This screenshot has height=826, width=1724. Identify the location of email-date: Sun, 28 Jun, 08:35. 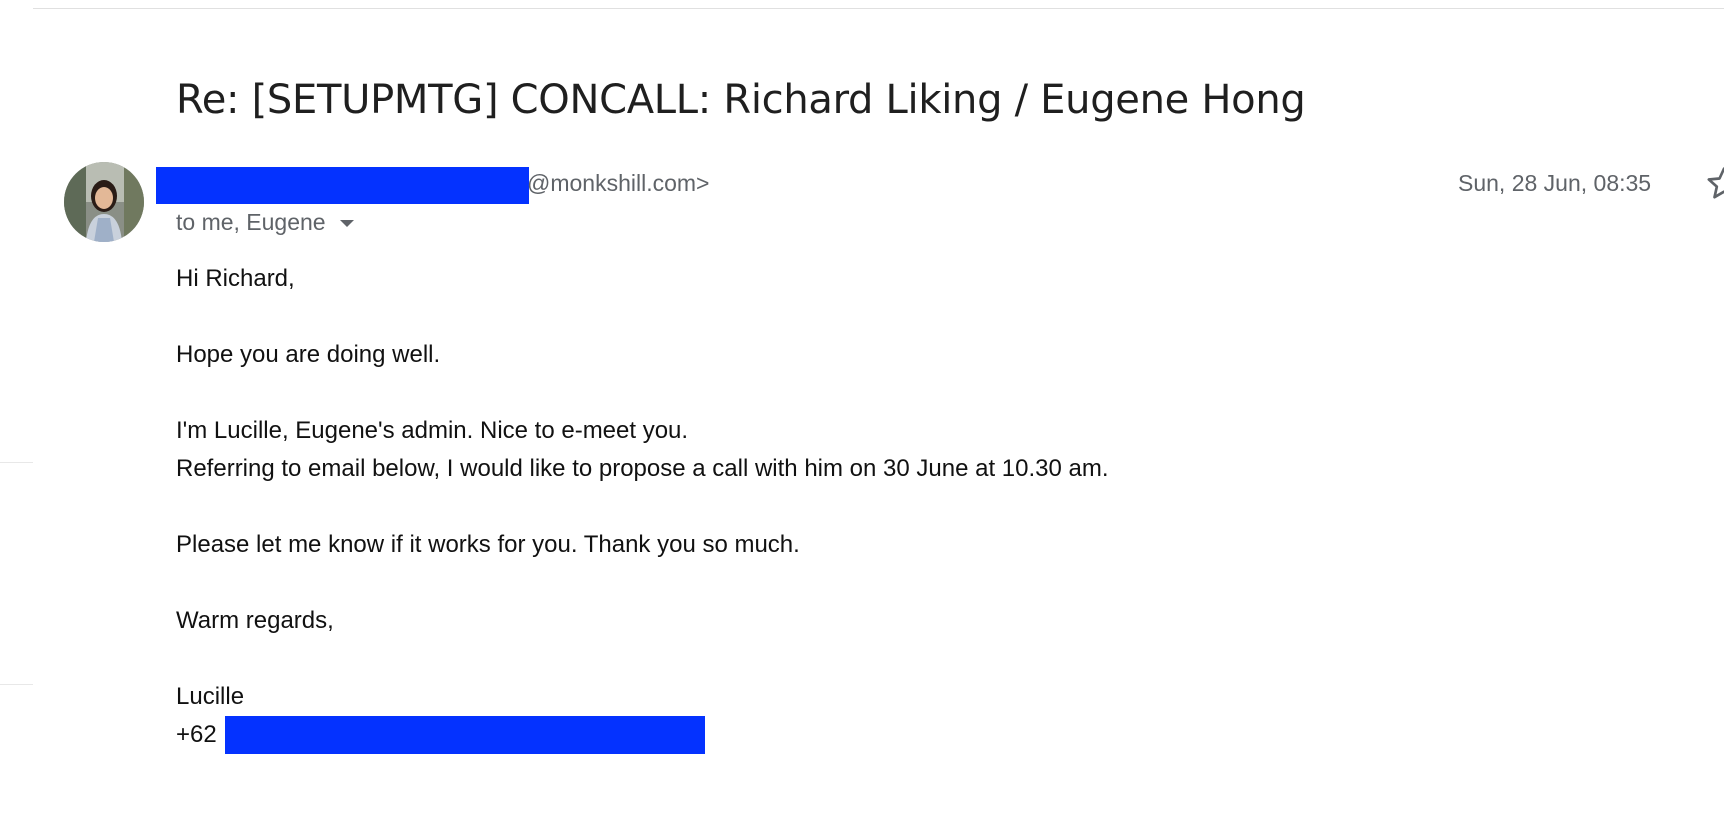
(1555, 183).